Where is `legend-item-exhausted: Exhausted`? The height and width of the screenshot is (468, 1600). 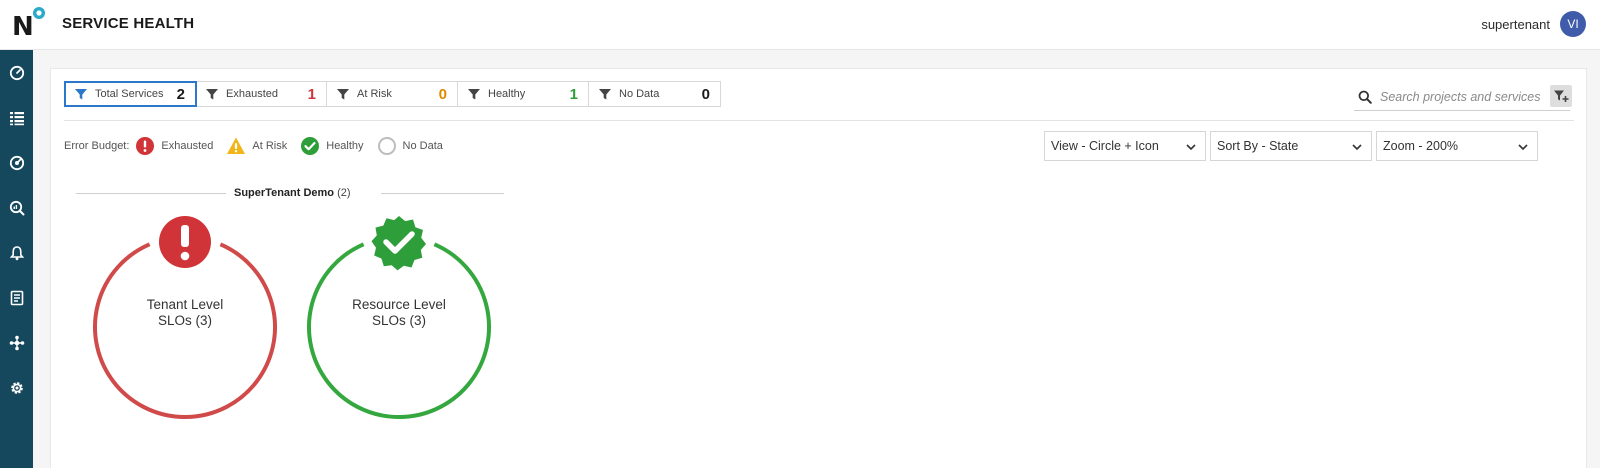 legend-item-exhausted: Exhausted is located at coordinates (174, 146).